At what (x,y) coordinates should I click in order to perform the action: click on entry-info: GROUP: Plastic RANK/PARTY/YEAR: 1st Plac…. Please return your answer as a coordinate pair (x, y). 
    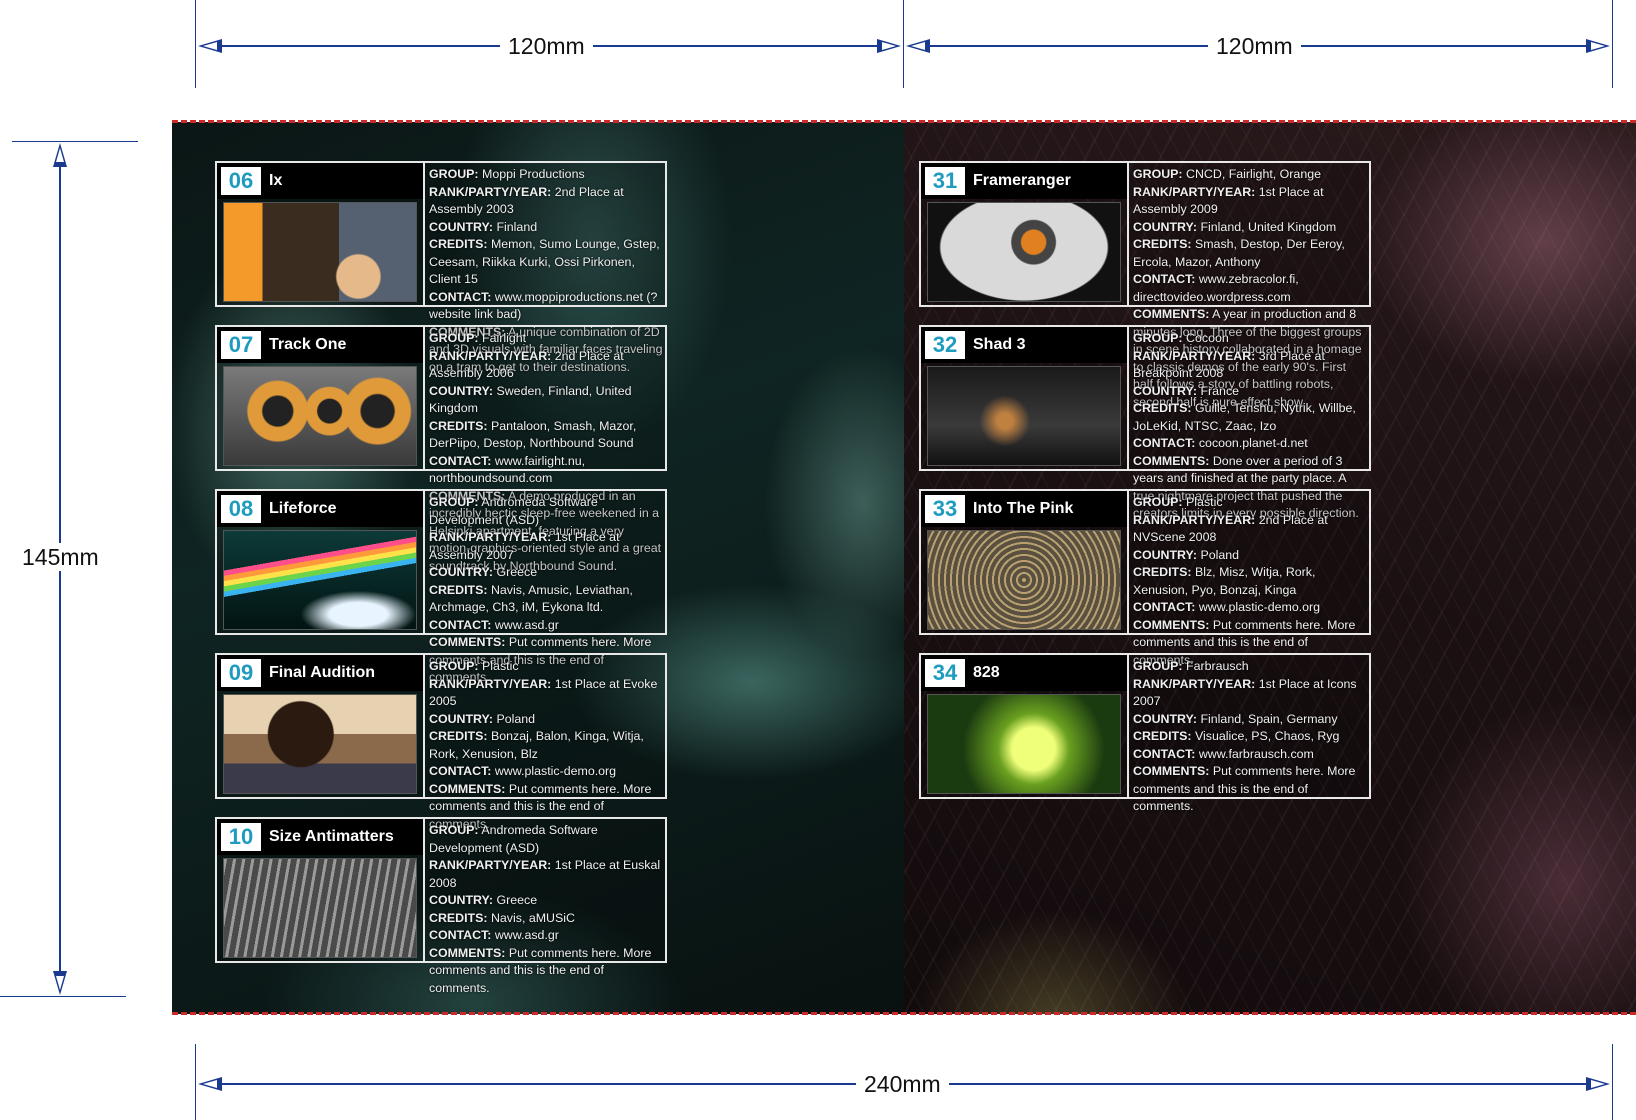
    Looking at the image, I should click on (546, 745).